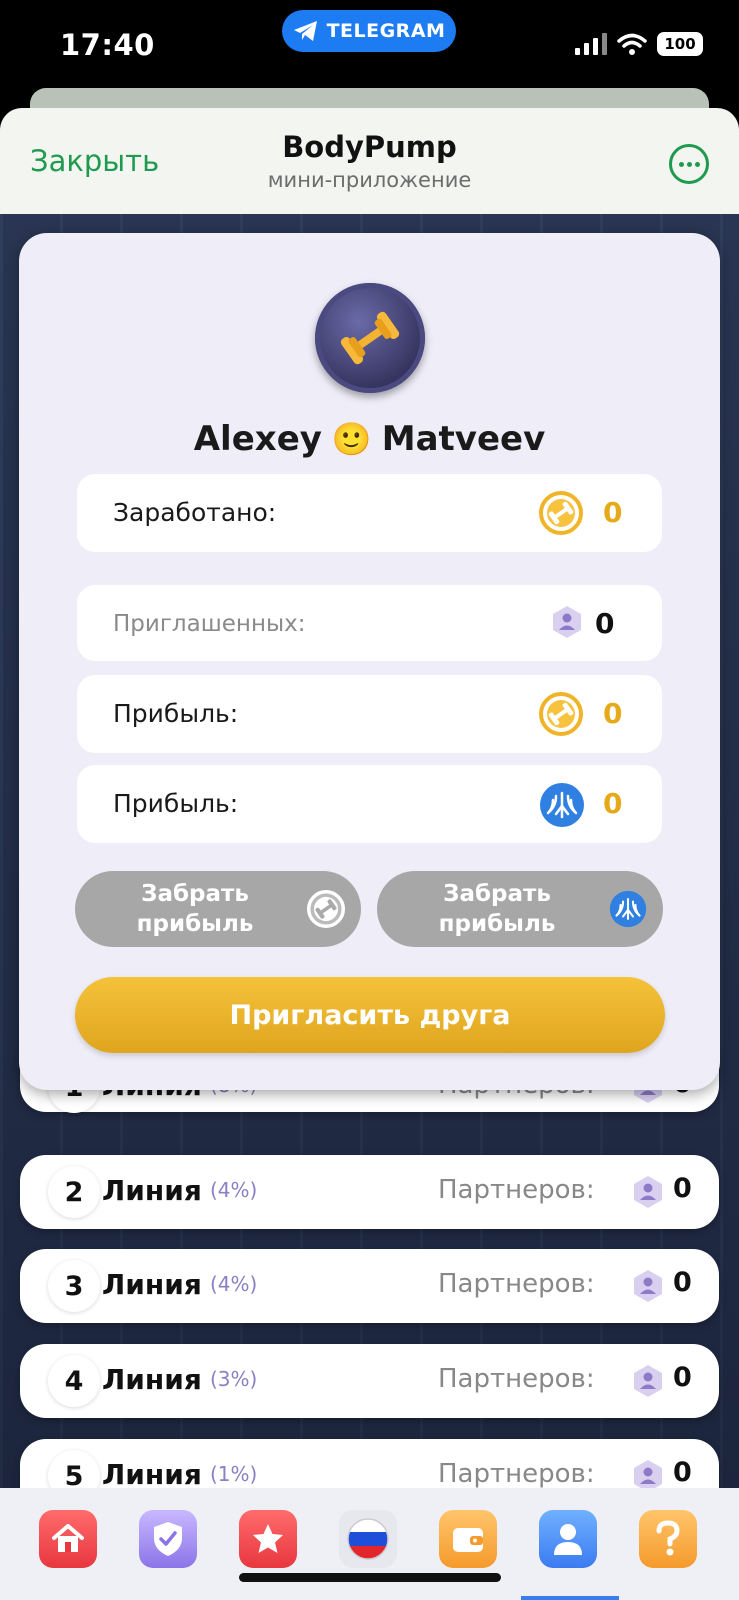 Image resolution: width=739 pixels, height=1600 pixels. I want to click on flag-icon, so click(368, 1539).